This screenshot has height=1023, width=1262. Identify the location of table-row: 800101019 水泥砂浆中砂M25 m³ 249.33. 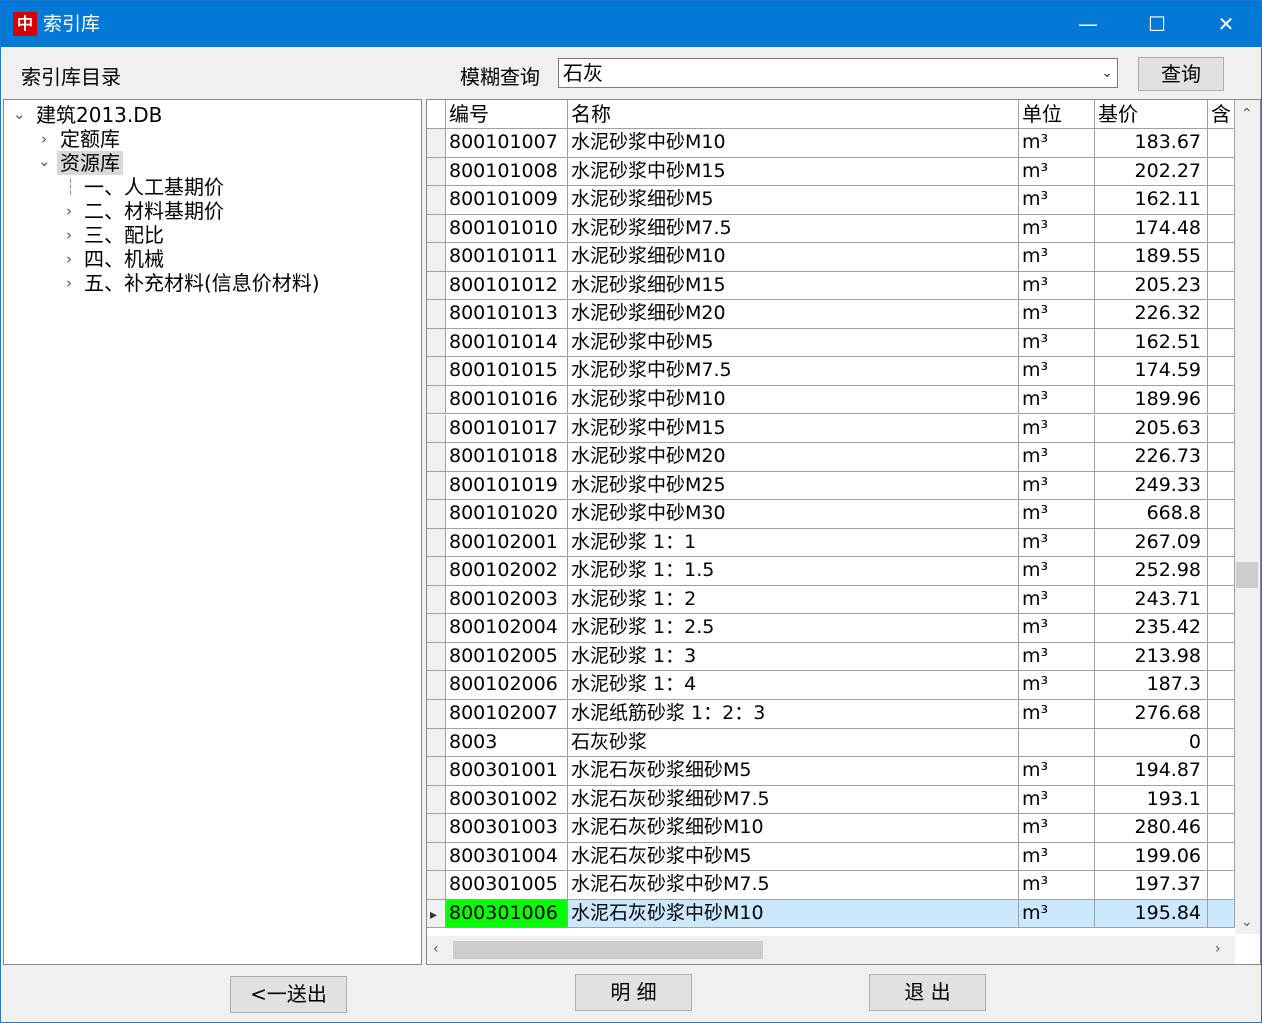
(831, 486).